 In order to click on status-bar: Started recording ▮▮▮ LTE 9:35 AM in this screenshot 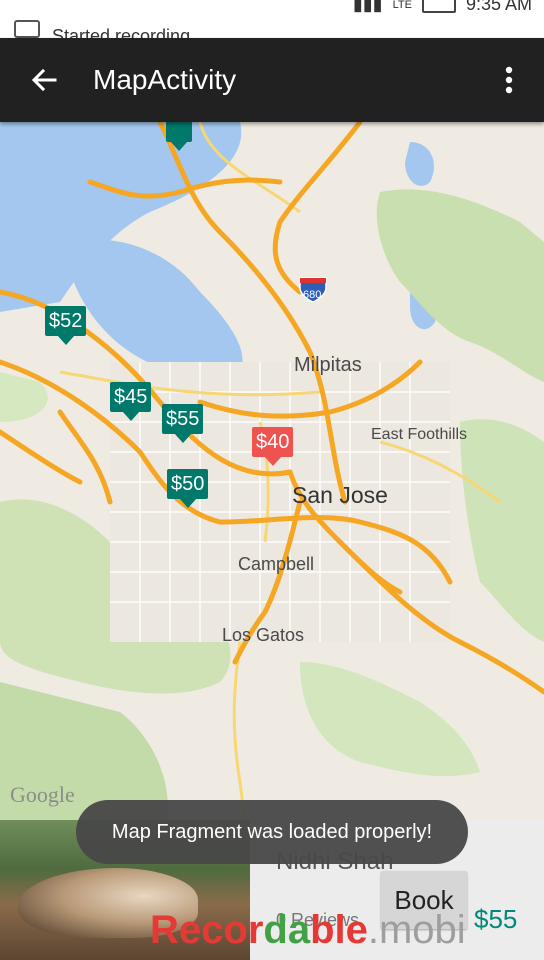, I will do `click(272, 19)`.